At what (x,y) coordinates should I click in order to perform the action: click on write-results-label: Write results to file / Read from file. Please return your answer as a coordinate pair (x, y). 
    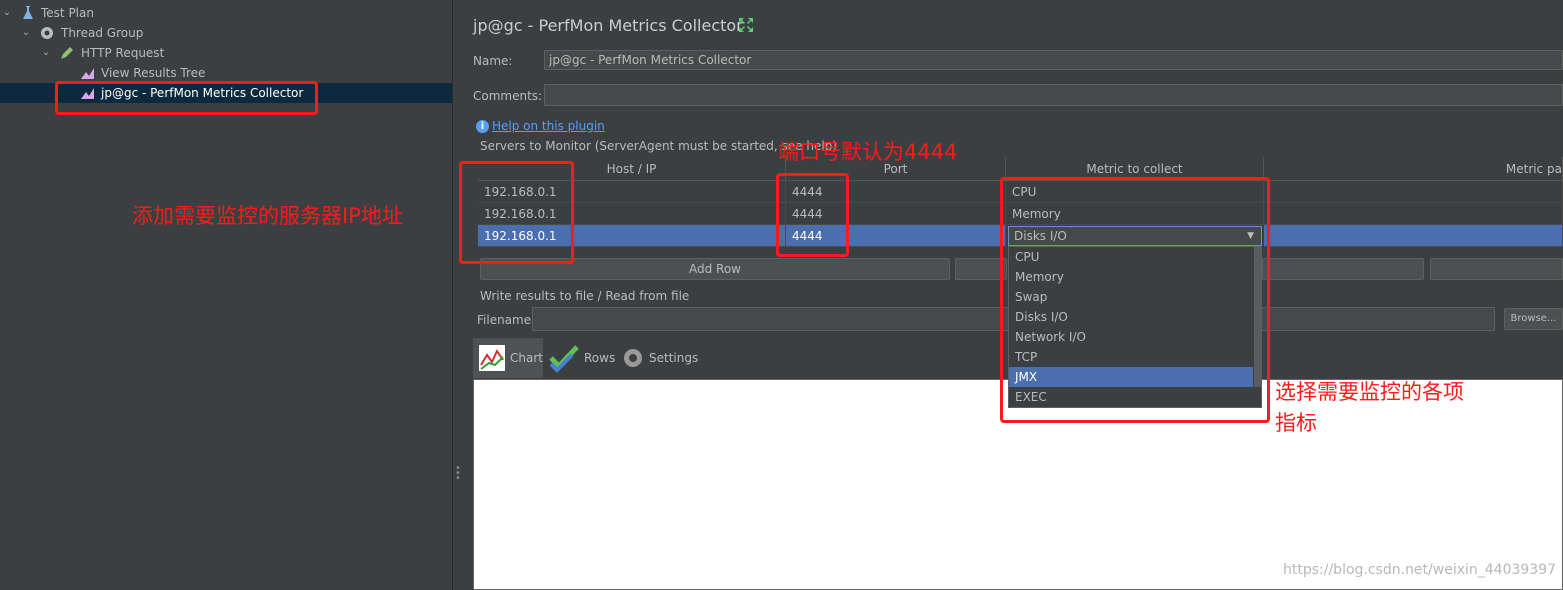
    Looking at the image, I should click on (585, 296).